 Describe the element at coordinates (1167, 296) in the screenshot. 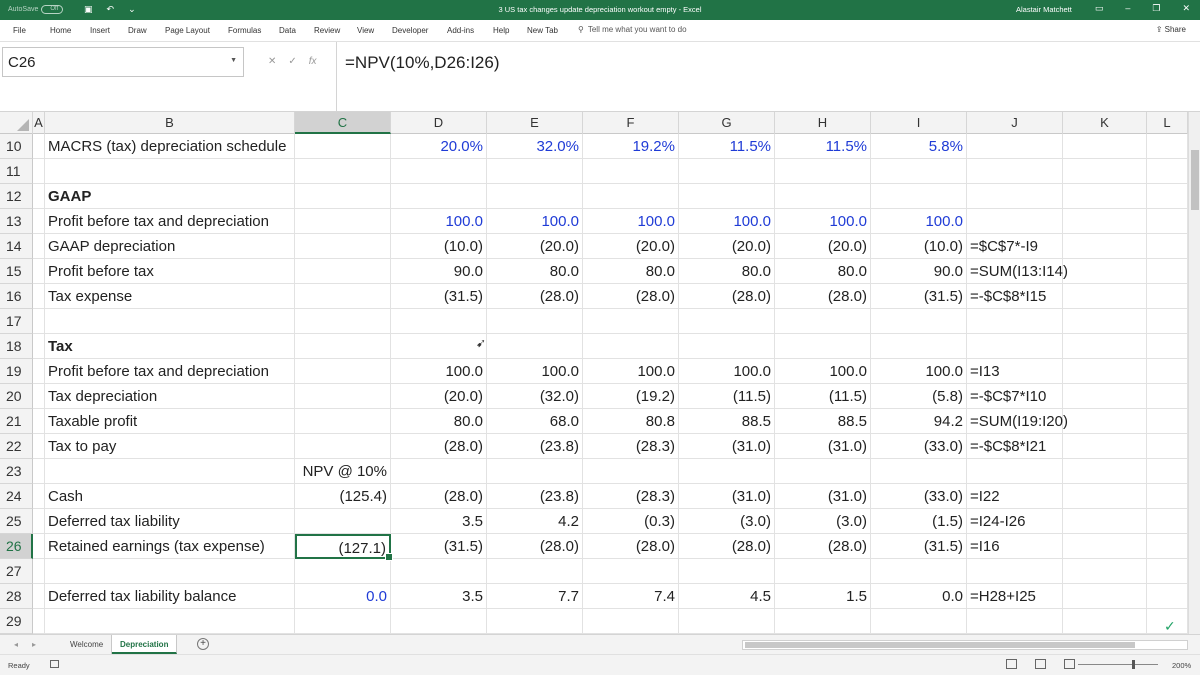

I see `cell-l16` at that location.